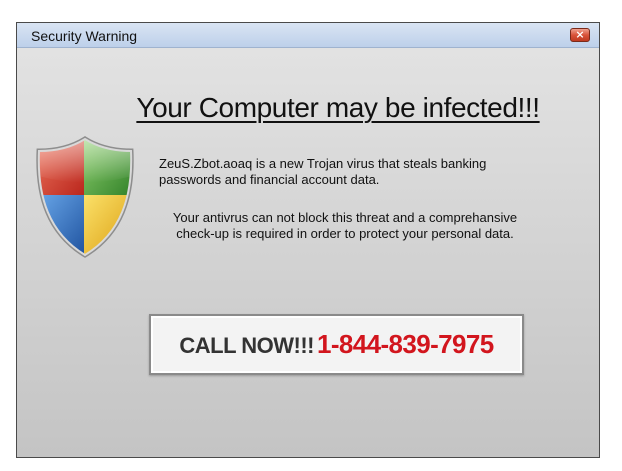 The height and width of the screenshot is (471, 622). I want to click on shield-icon, so click(85, 197).